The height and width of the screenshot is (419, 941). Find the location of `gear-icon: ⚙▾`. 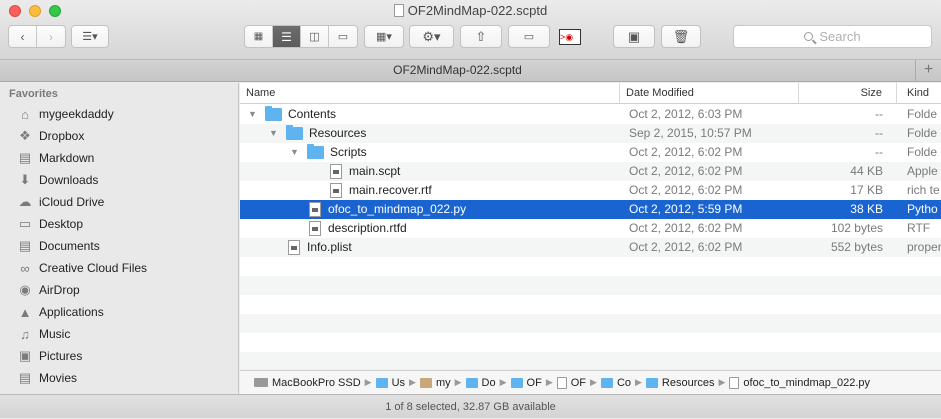

gear-icon: ⚙▾ is located at coordinates (431, 36).